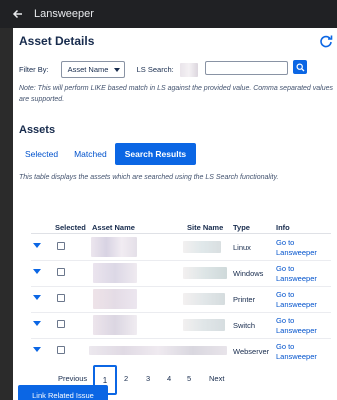 The height and width of the screenshot is (400, 337). Describe the element at coordinates (188, 69) in the screenshot. I see `redacted-block` at that location.